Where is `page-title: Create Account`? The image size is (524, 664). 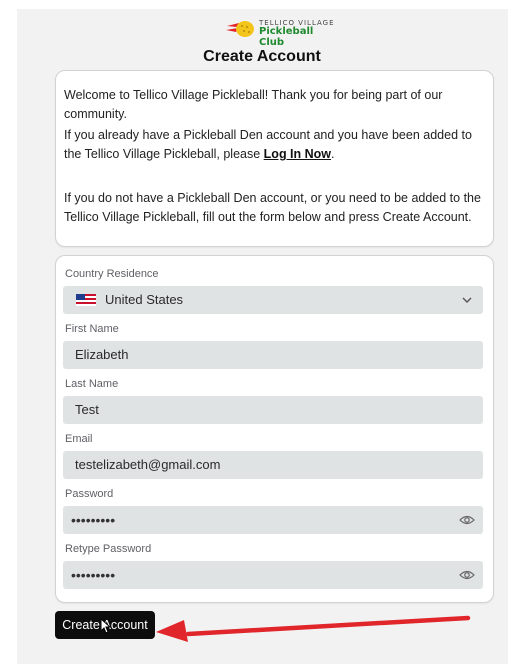 page-title: Create Account is located at coordinates (262, 56).